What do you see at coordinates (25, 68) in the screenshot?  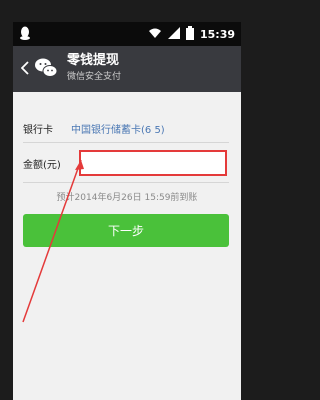 I see `chevron-left-icon` at bounding box center [25, 68].